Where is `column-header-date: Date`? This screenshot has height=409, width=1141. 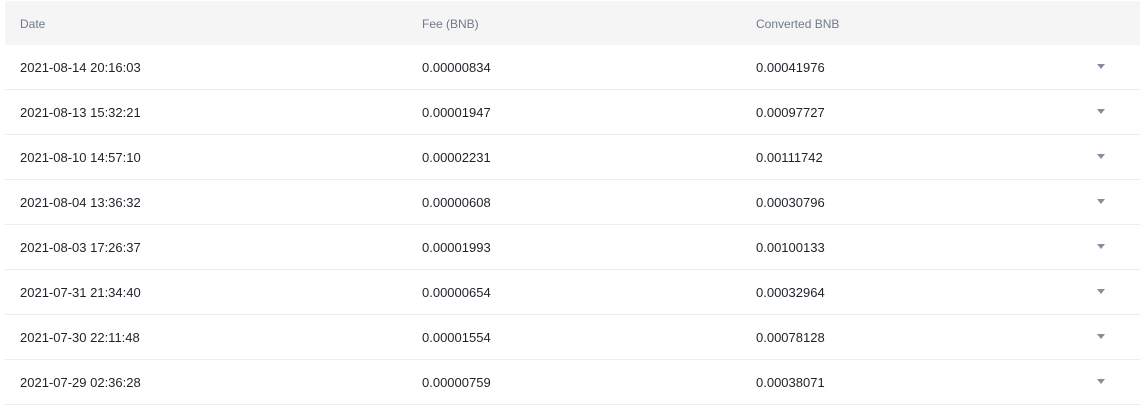
column-header-date: Date is located at coordinates (33, 24).